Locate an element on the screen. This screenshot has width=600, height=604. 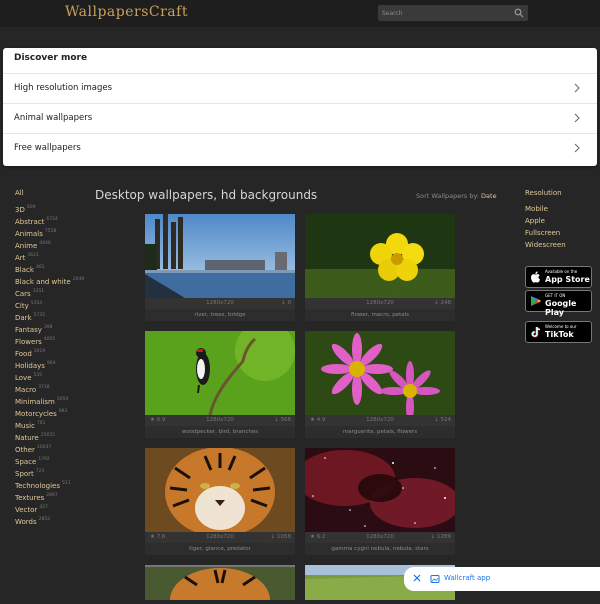
category-item: Other 10037 is located at coordinates (33, 449).